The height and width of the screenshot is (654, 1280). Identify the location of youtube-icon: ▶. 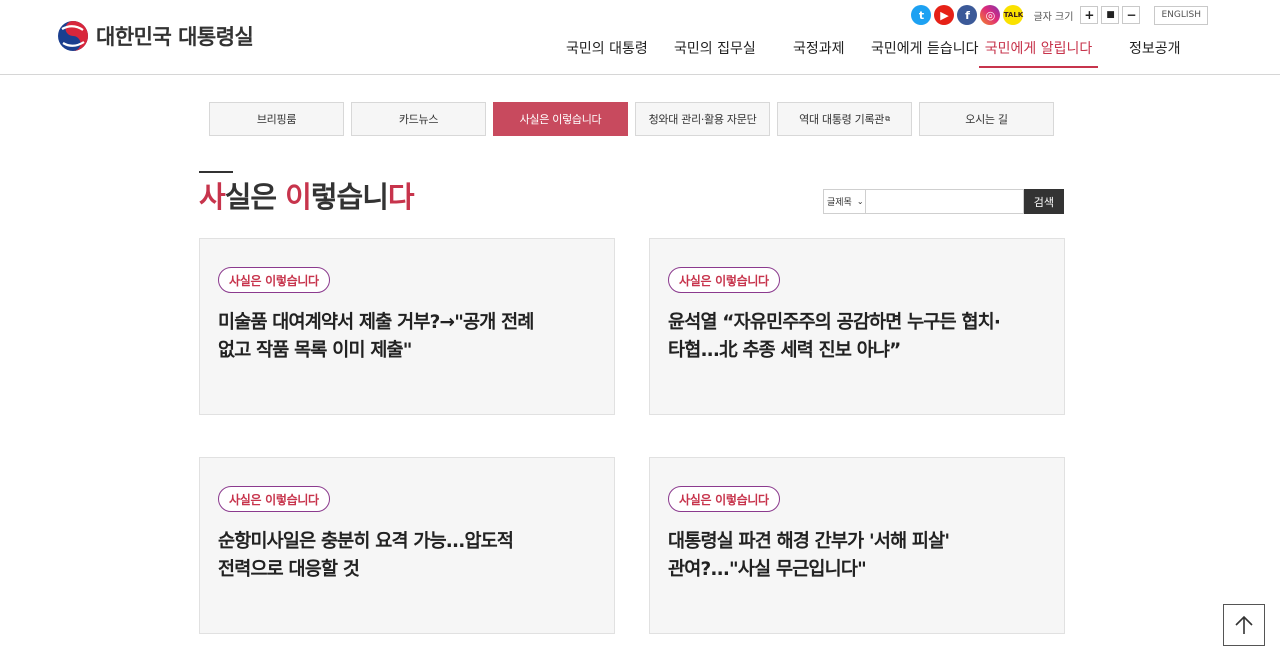
(944, 15).